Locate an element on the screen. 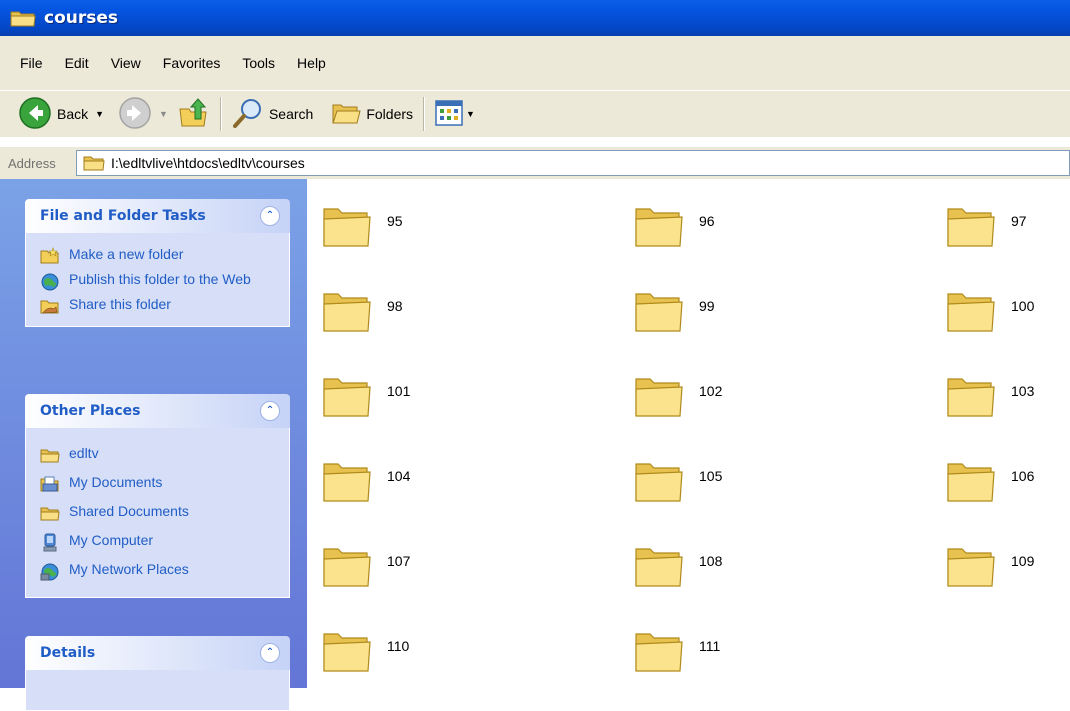 The height and width of the screenshot is (711, 1070). folder-item: 109 is located at coordinates (989, 565).